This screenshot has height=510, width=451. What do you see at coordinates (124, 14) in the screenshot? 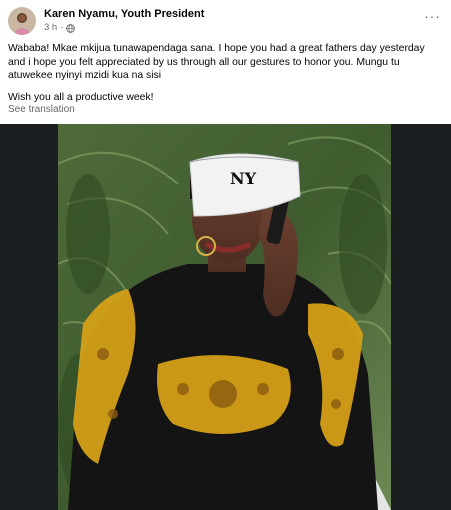
I see `author-name: Karen Nyamu, Youth President` at bounding box center [124, 14].